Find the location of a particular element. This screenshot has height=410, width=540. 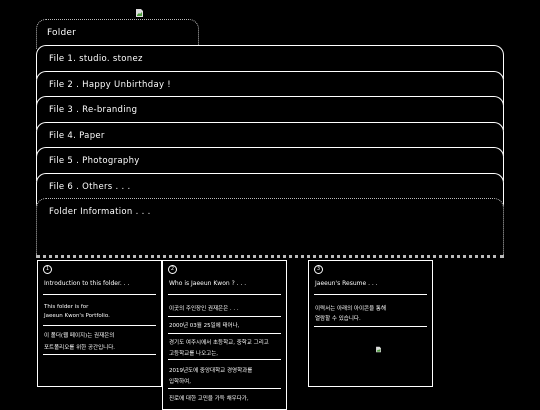

folder-tab-label: Folder is located at coordinates (62, 33).